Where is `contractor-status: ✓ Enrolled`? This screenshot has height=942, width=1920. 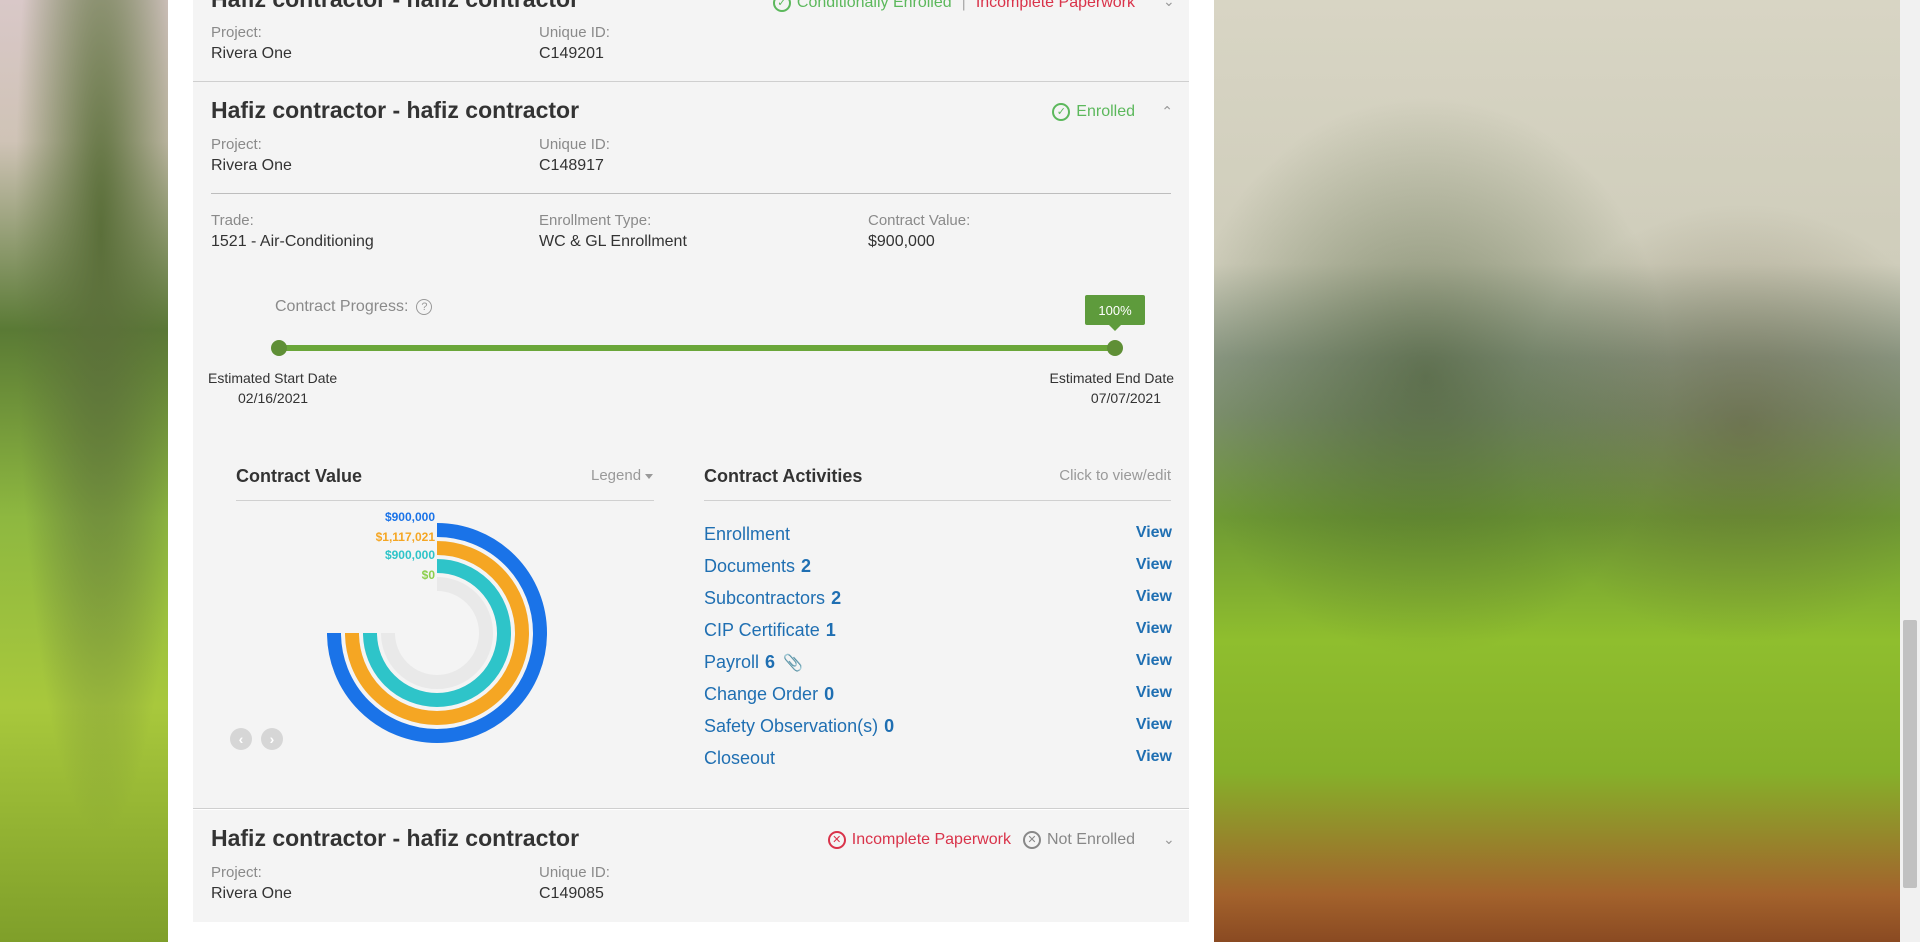 contractor-status: ✓ Enrolled is located at coordinates (1093, 112).